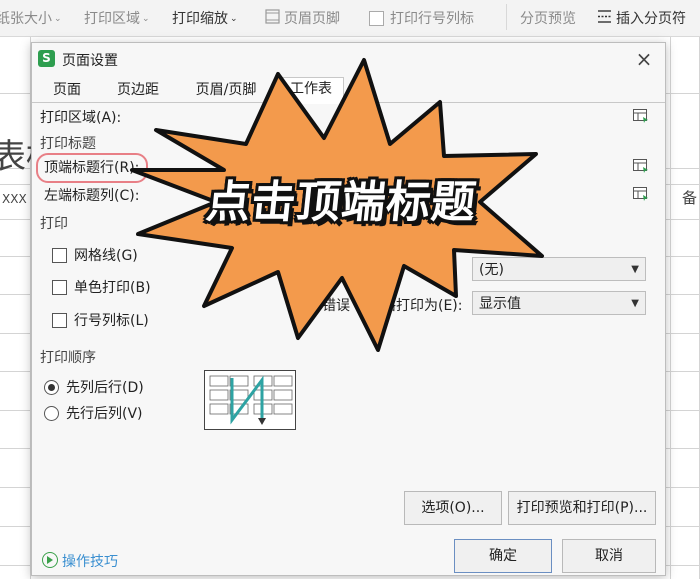  What do you see at coordinates (46, 58) in the screenshot?
I see `wps-spreadsheet-icon: S` at bounding box center [46, 58].